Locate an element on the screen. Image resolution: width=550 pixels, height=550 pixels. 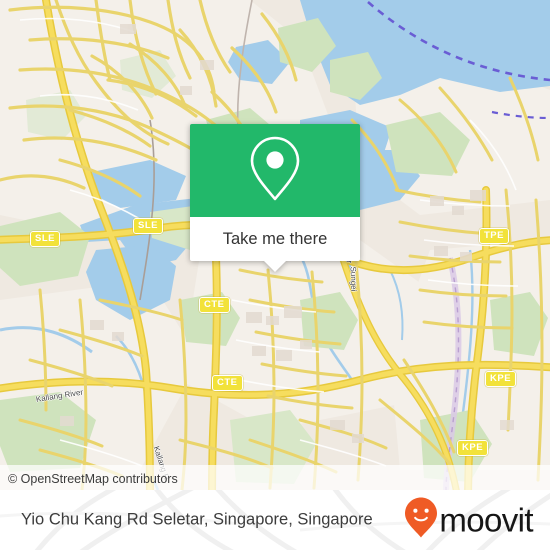
popup-header is located at coordinates (275, 170).